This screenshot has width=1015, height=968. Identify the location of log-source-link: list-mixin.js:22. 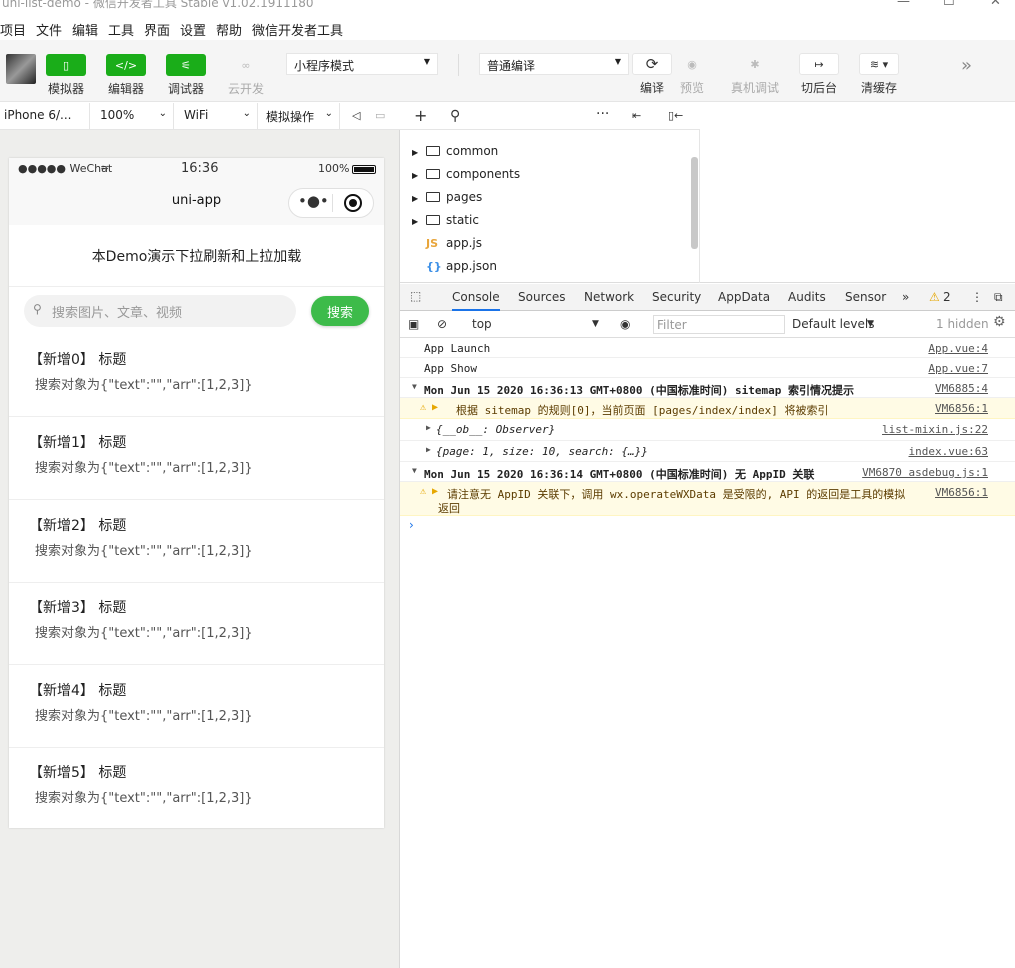
(935, 429).